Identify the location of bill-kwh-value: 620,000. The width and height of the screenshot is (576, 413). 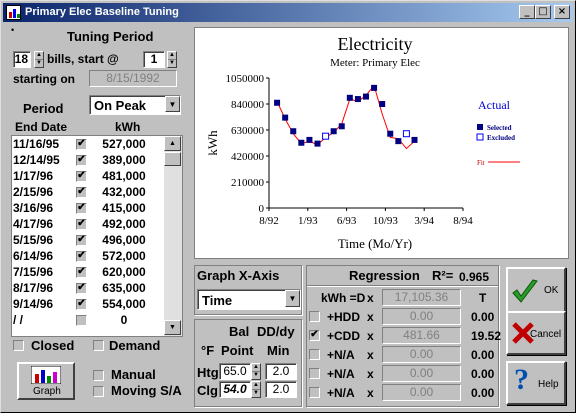
(124, 272).